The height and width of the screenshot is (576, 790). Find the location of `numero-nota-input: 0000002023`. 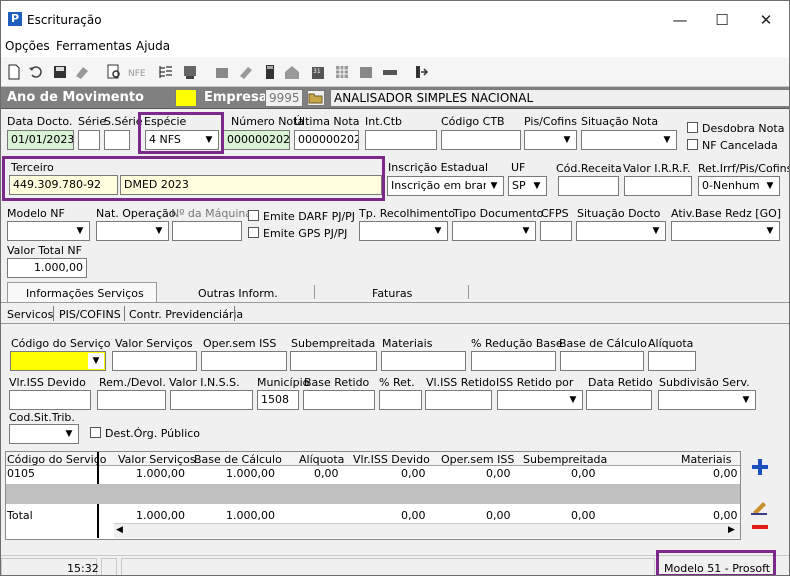

numero-nota-input: 0000002023 is located at coordinates (256, 140).